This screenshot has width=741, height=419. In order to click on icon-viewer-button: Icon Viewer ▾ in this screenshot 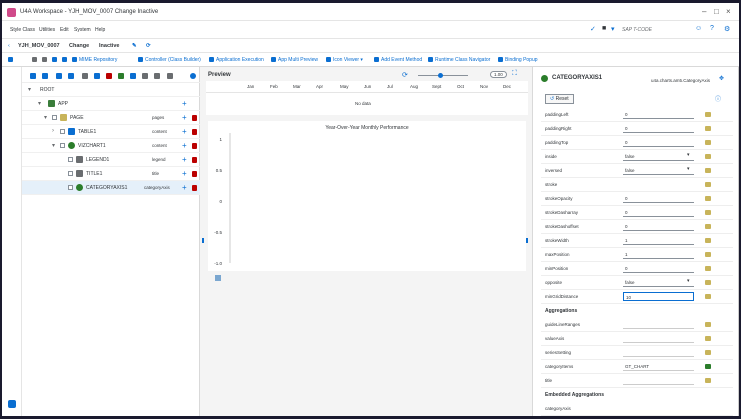, I will do `click(344, 60)`.